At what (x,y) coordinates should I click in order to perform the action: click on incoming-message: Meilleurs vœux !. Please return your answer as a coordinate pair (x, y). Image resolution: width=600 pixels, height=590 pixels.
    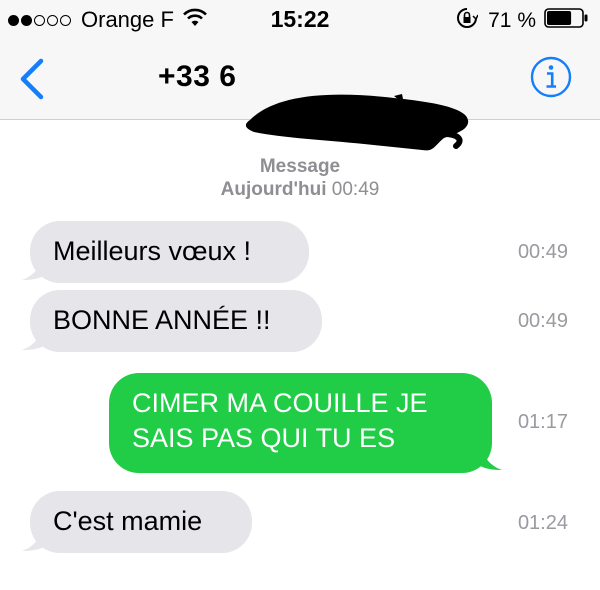
    Looking at the image, I should click on (169, 252).